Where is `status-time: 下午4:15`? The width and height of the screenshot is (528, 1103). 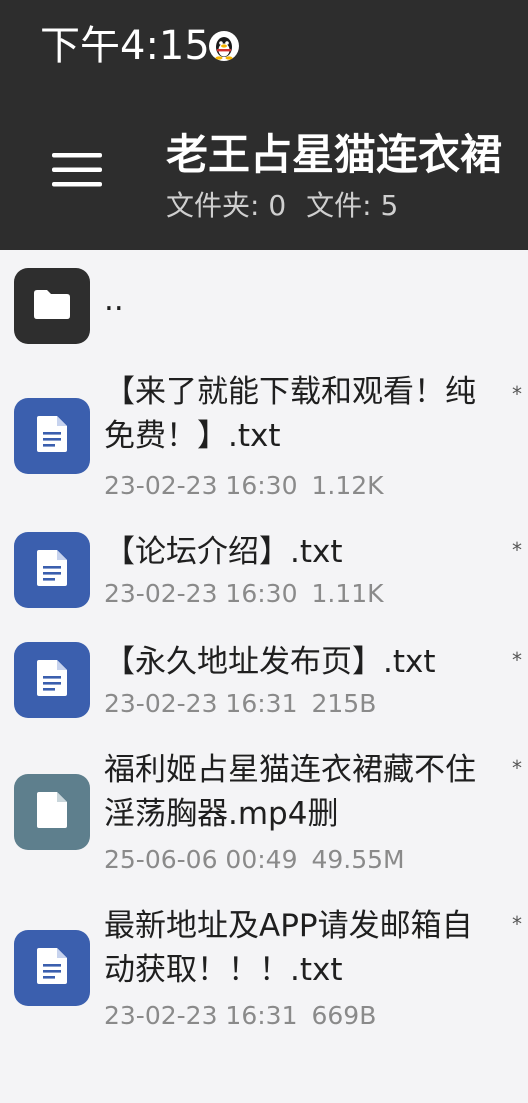 status-time: 下午4:15 is located at coordinates (125, 46).